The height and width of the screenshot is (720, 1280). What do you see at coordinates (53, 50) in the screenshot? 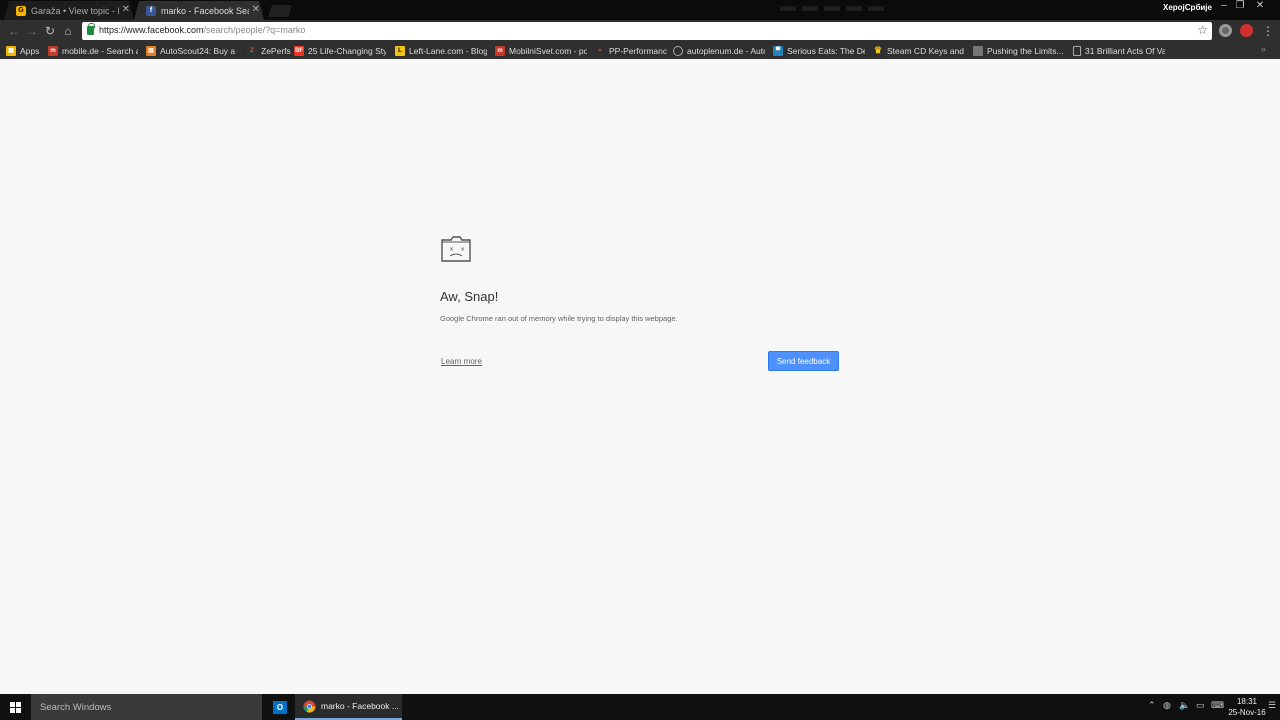
I see `m-icon: m` at bounding box center [53, 50].